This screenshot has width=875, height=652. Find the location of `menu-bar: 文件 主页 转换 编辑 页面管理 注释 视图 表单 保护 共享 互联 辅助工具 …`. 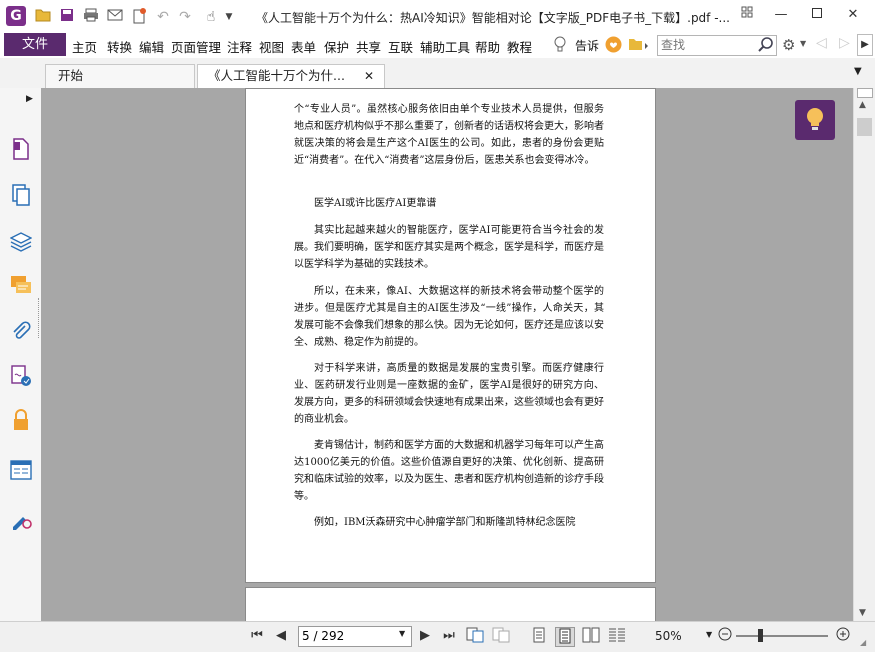

menu-bar: 文件 主页 转换 编辑 页面管理 注释 视图 表单 保护 共享 互联 辅助工具 … is located at coordinates (437, 45).